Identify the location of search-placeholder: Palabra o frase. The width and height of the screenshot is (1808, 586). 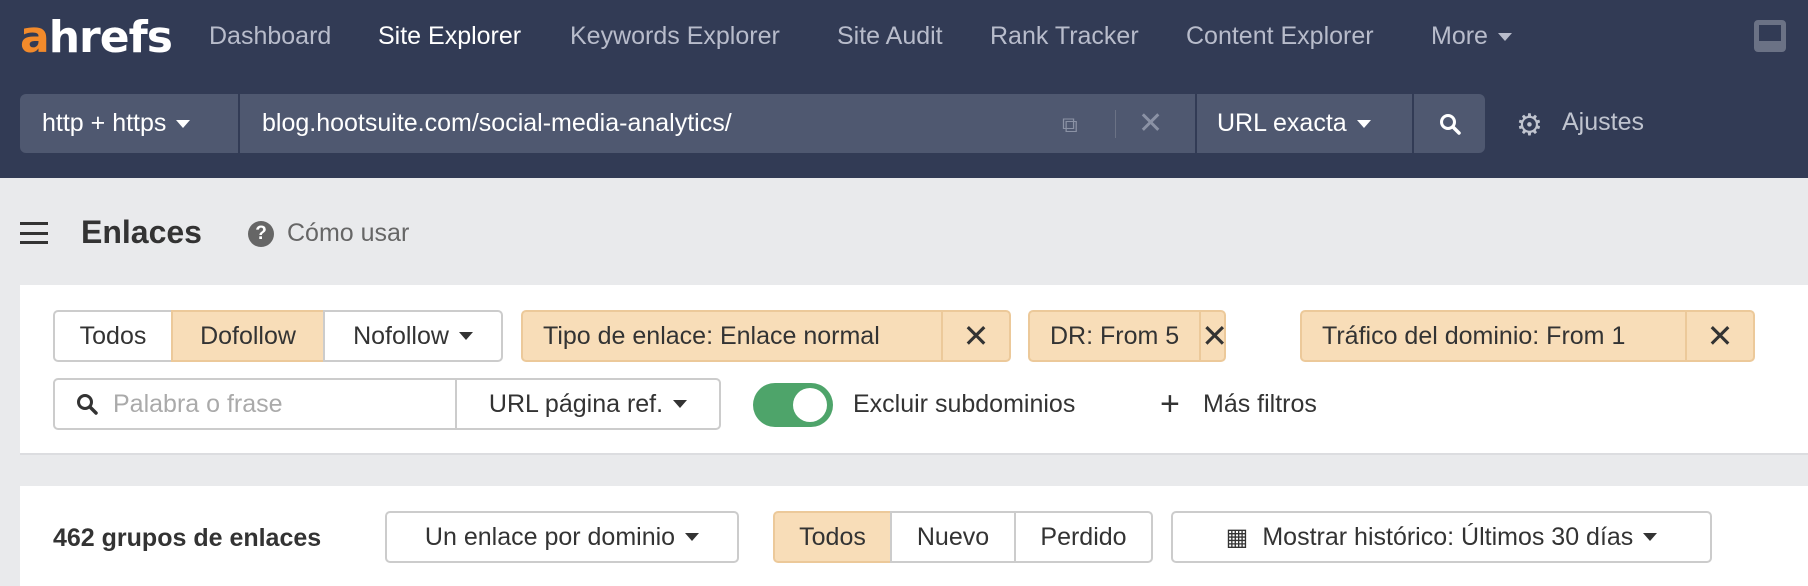
(198, 403).